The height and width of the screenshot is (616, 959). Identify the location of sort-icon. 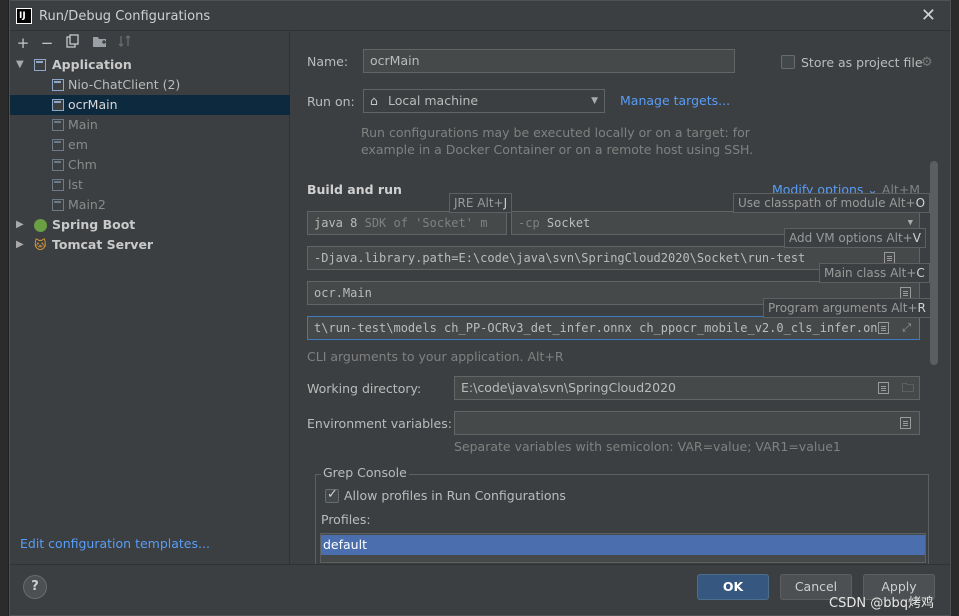
(125, 43).